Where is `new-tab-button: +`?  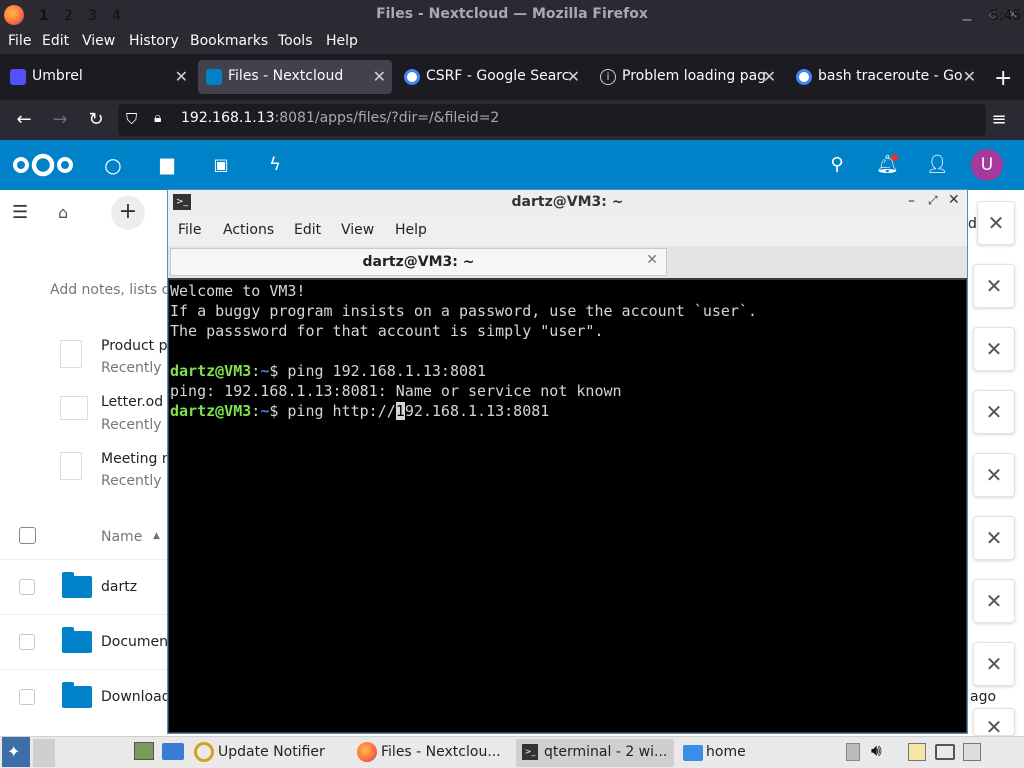 new-tab-button: + is located at coordinates (1003, 78).